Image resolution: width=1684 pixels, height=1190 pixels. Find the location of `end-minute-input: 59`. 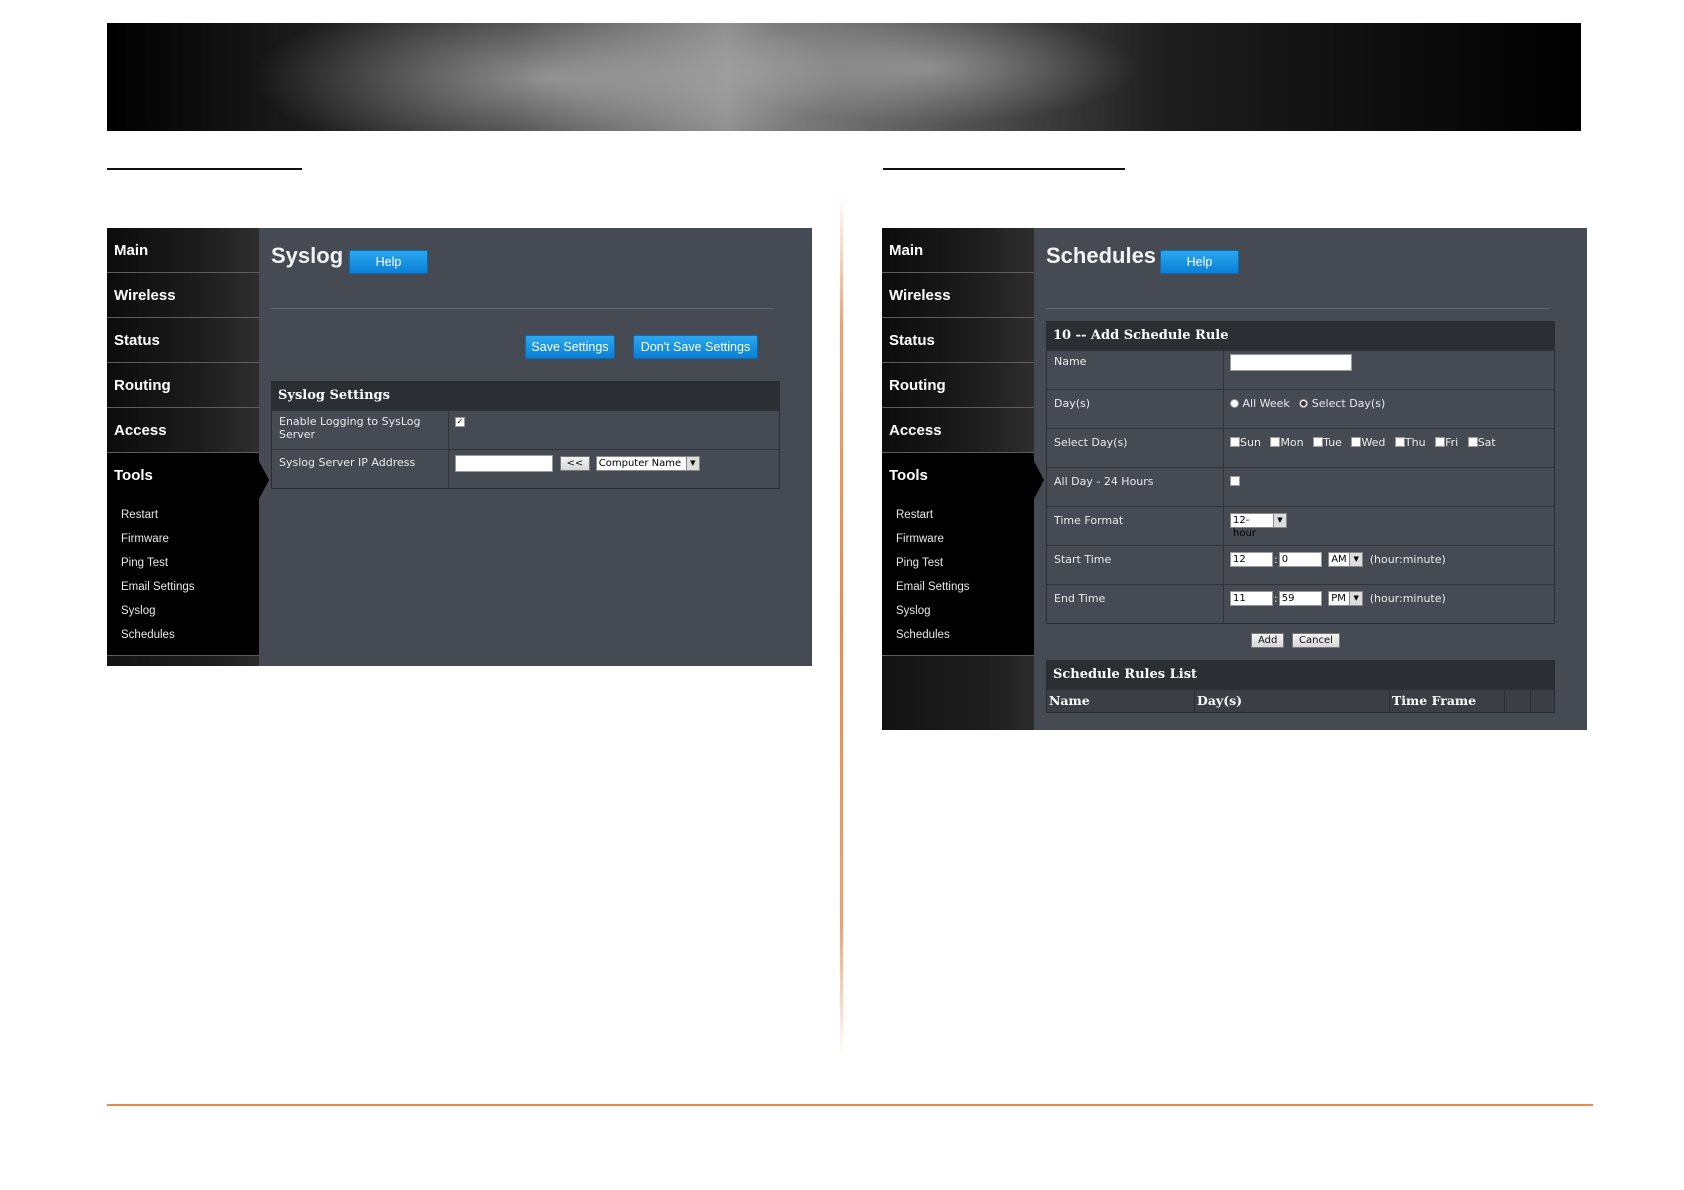

end-minute-input: 59 is located at coordinates (1300, 598).